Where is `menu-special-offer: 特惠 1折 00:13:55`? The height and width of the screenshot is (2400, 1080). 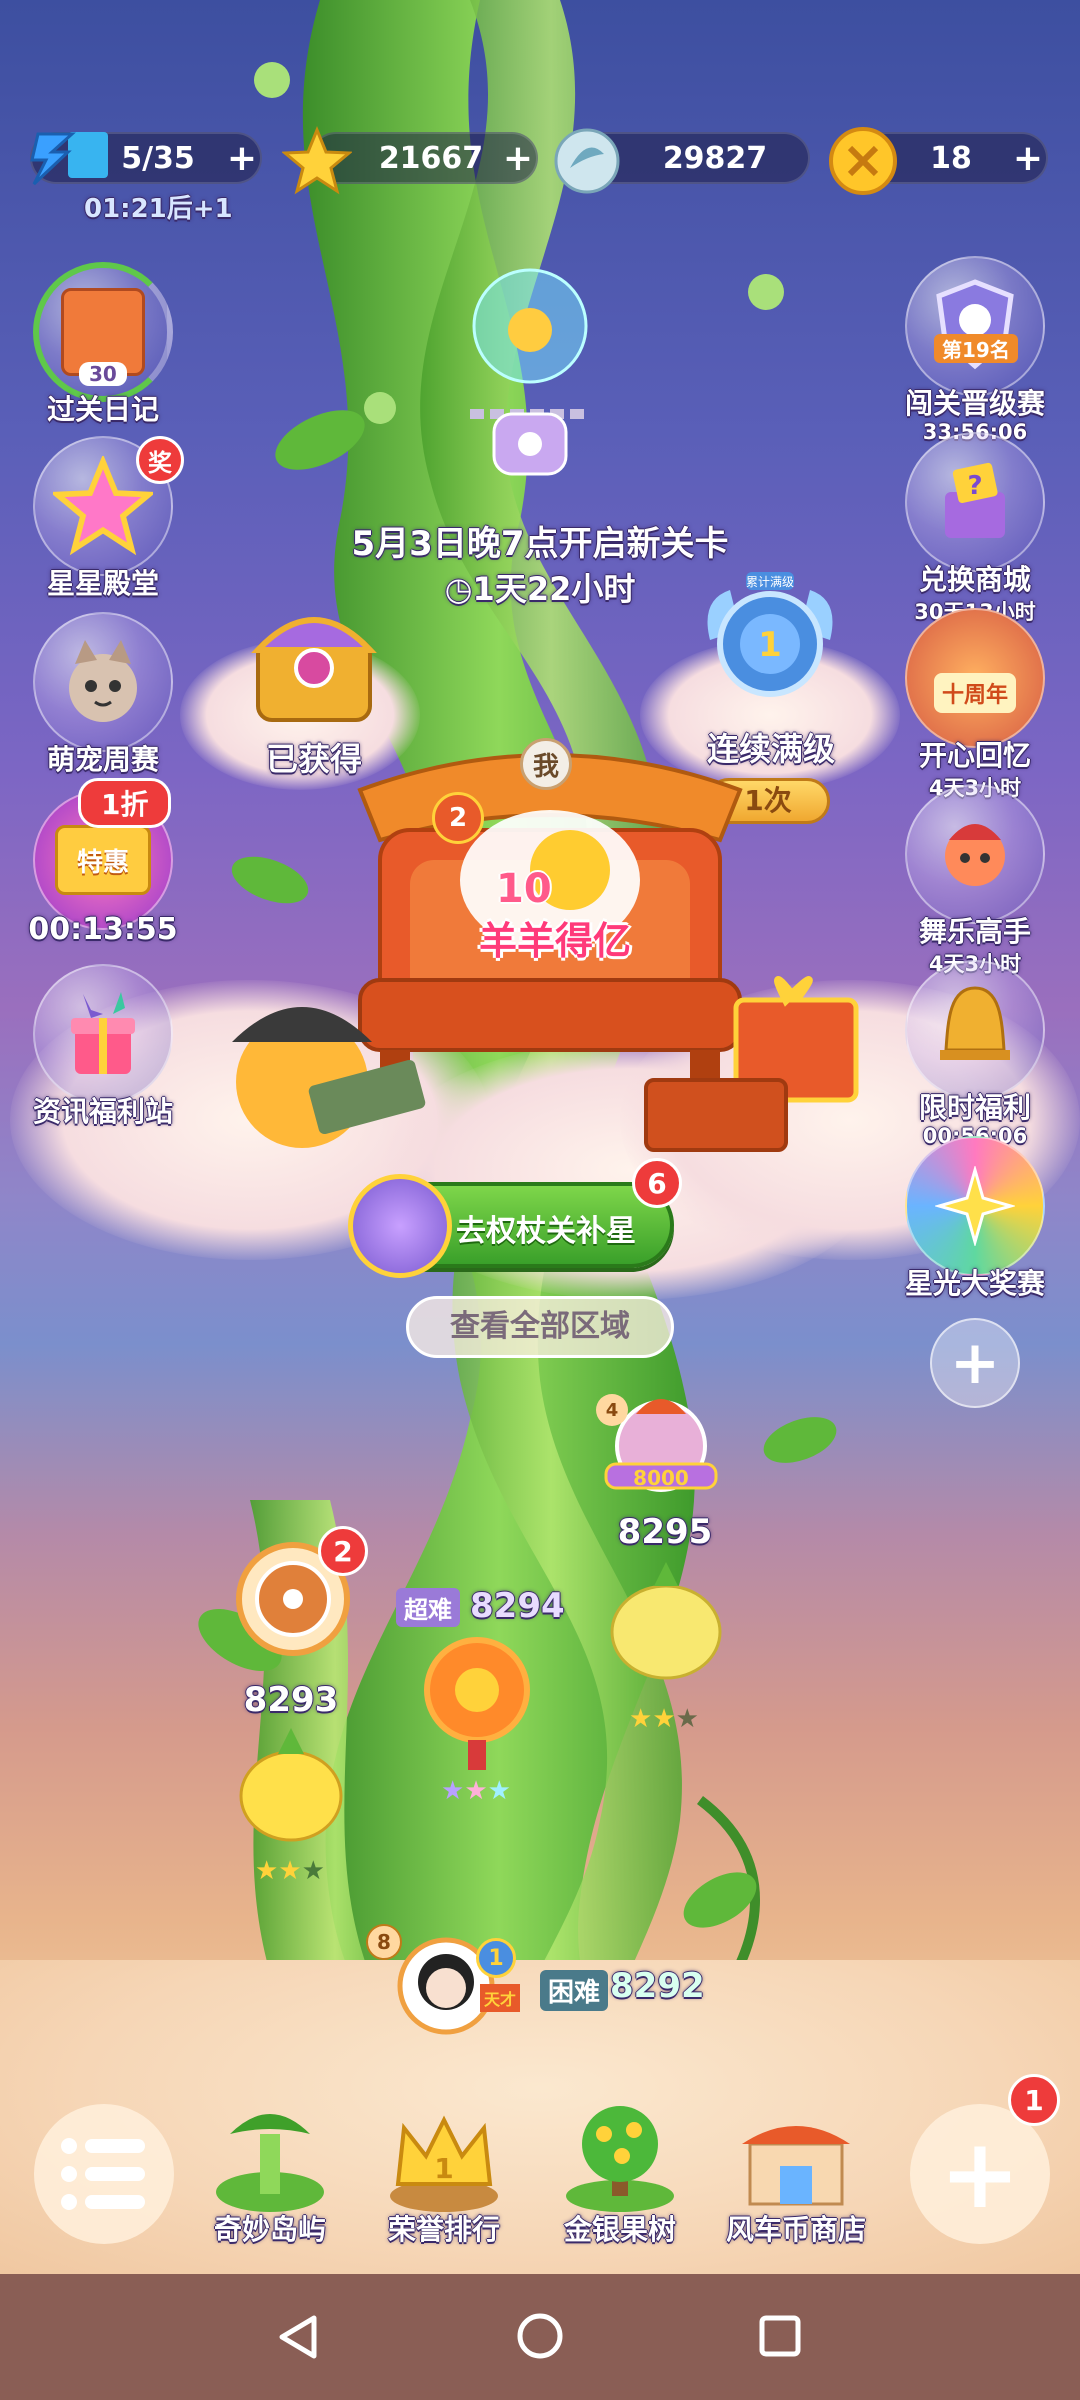 menu-special-offer: 特惠 1折 00:13:55 is located at coordinates (103, 862).